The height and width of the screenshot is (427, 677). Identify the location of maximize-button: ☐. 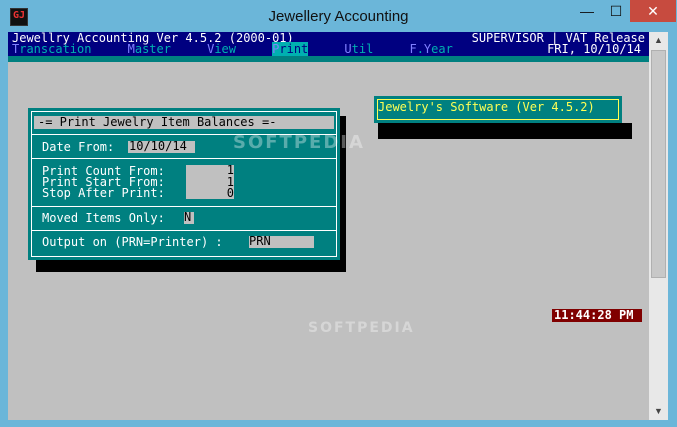
(616, 11).